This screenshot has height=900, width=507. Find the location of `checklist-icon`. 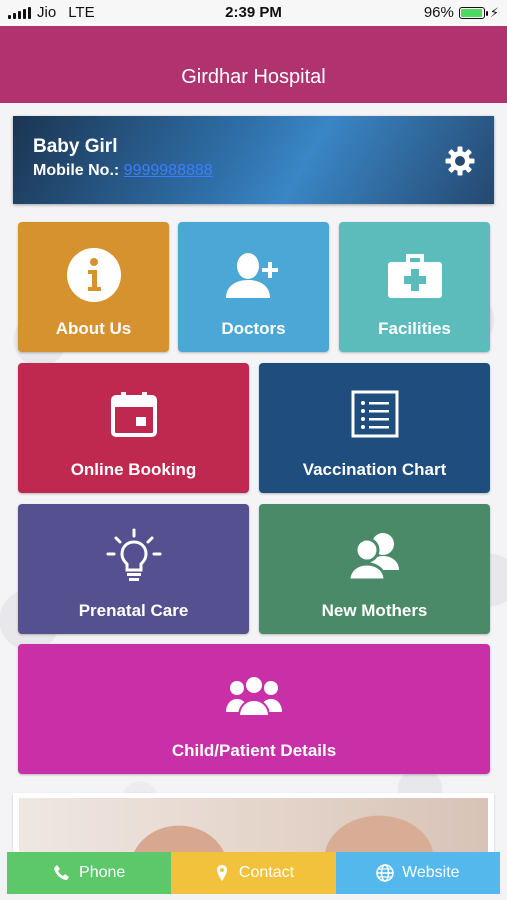

checklist-icon is located at coordinates (374, 414).